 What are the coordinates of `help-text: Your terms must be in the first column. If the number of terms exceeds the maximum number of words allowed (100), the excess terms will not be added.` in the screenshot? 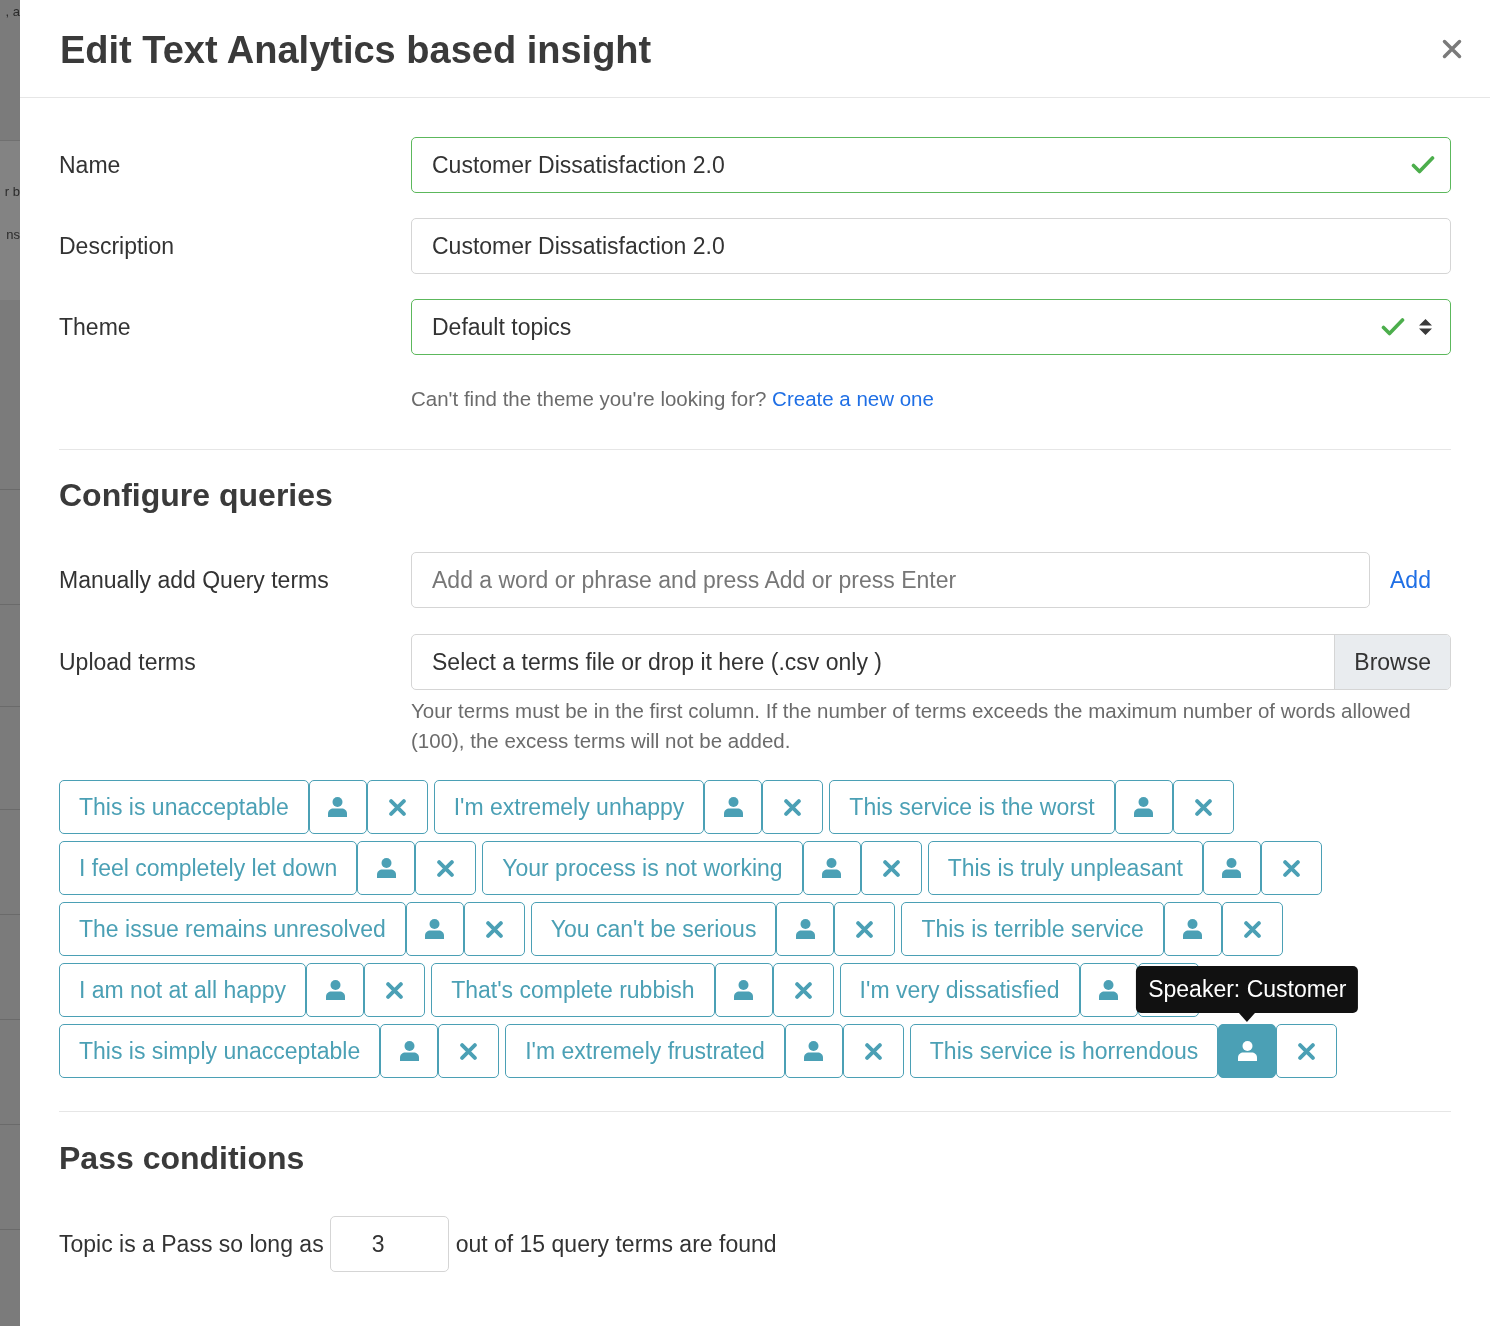 It's located at (911, 726).